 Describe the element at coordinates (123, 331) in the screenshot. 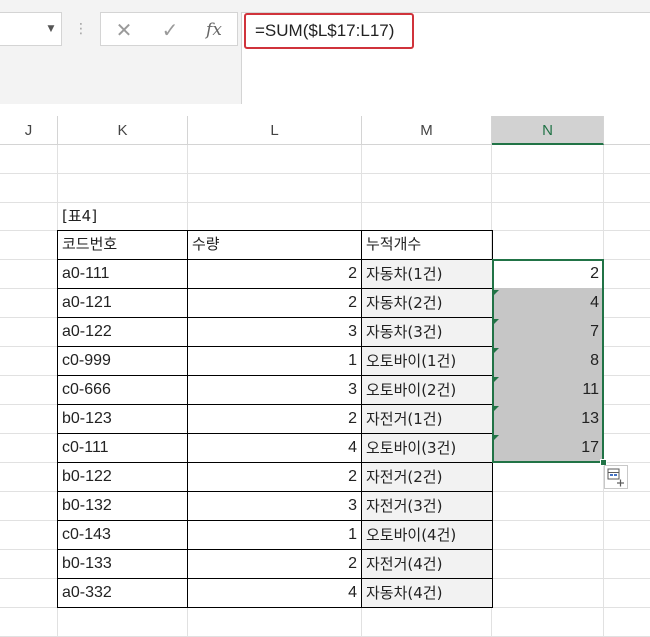

I see `cell-code: a0-122` at that location.